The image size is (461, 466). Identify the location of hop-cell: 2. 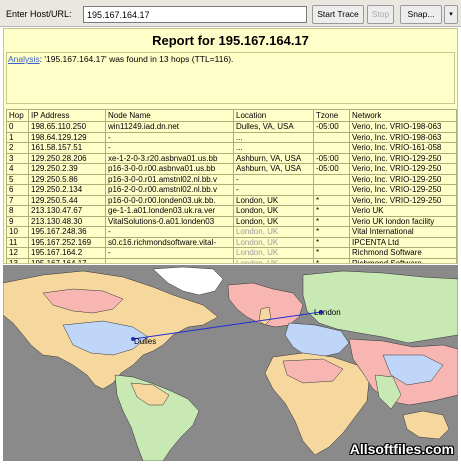
(17, 148).